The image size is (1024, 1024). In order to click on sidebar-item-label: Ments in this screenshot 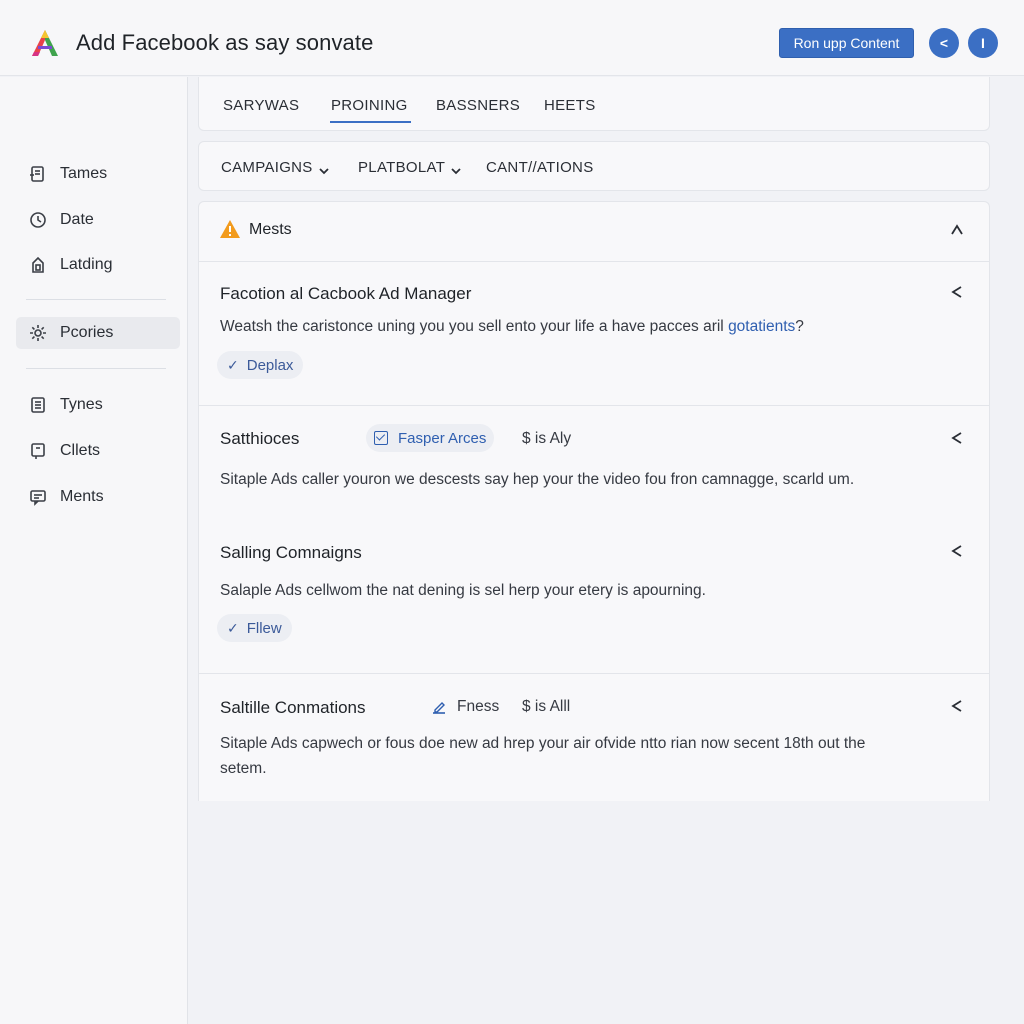, I will do `click(82, 496)`.